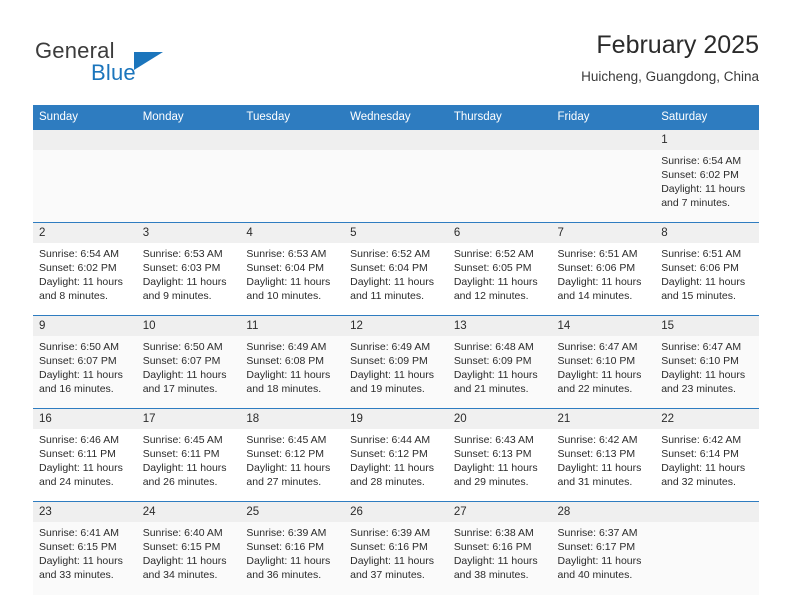  What do you see at coordinates (596, 268) in the screenshot?
I see `sunset-text: Sunset: 6:06 PM` at bounding box center [596, 268].